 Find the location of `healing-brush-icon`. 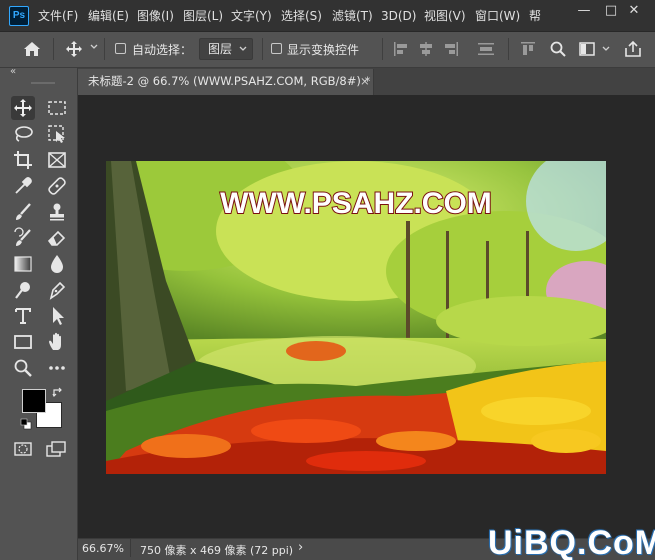

healing-brush-icon is located at coordinates (57, 186).